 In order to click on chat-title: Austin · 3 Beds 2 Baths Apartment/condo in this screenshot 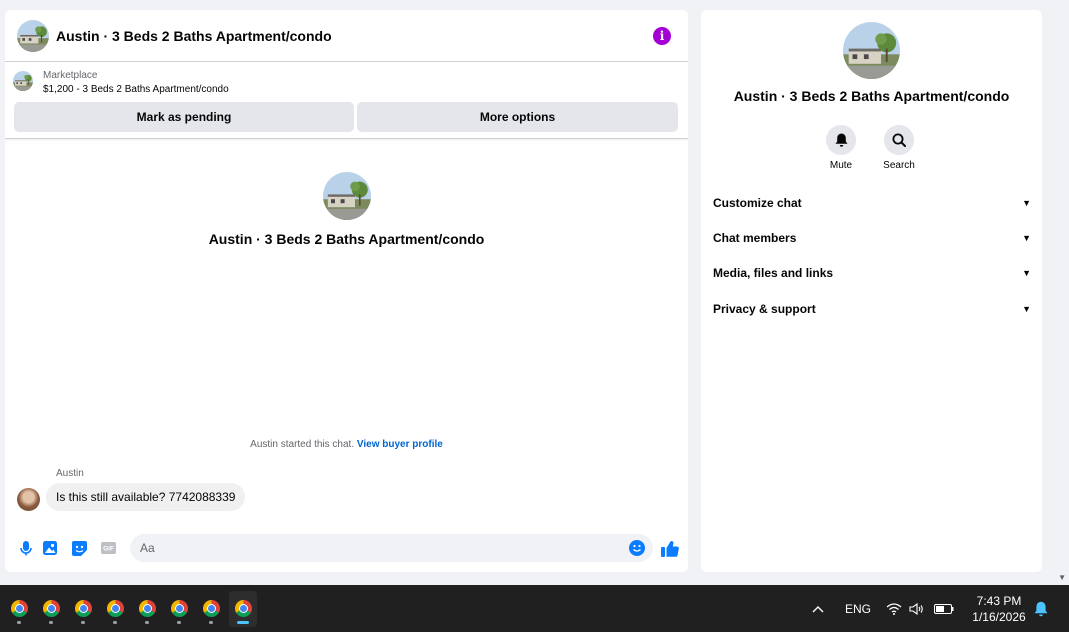, I will do `click(194, 36)`.